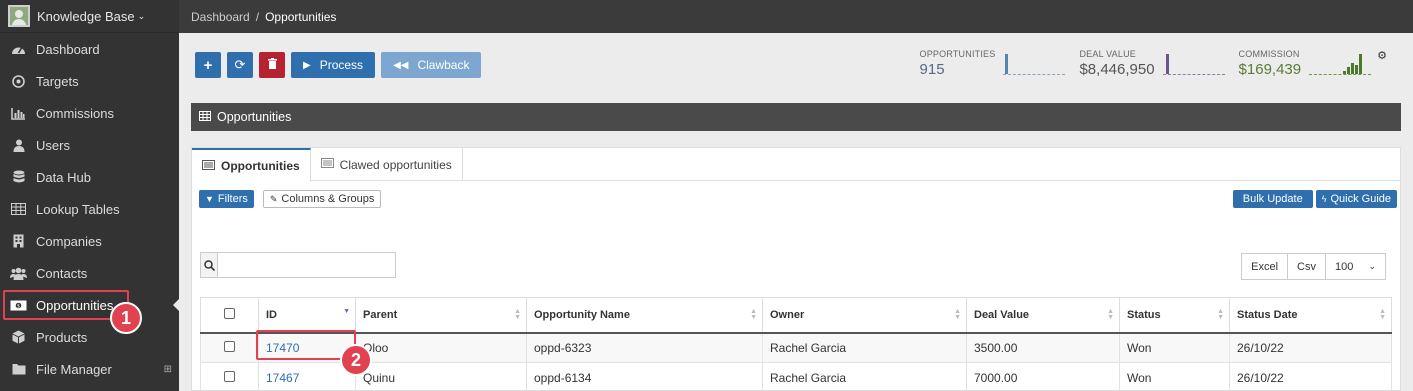 The width and height of the screenshot is (1413, 391). Describe the element at coordinates (1265, 266) in the screenshot. I see `excel-button: Excel` at that location.